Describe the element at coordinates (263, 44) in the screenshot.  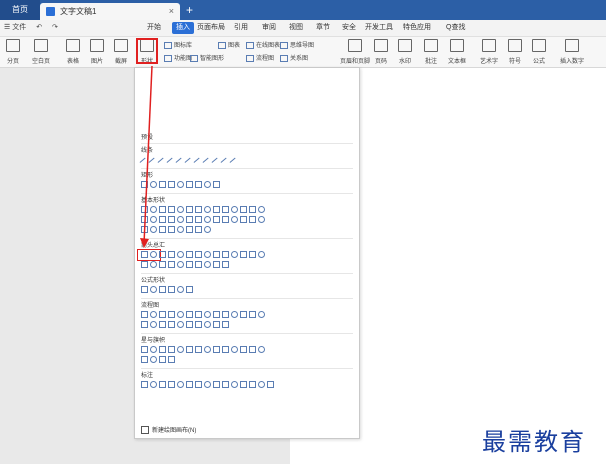
I see `ribbon-small-button-4: 在线图表` at that location.